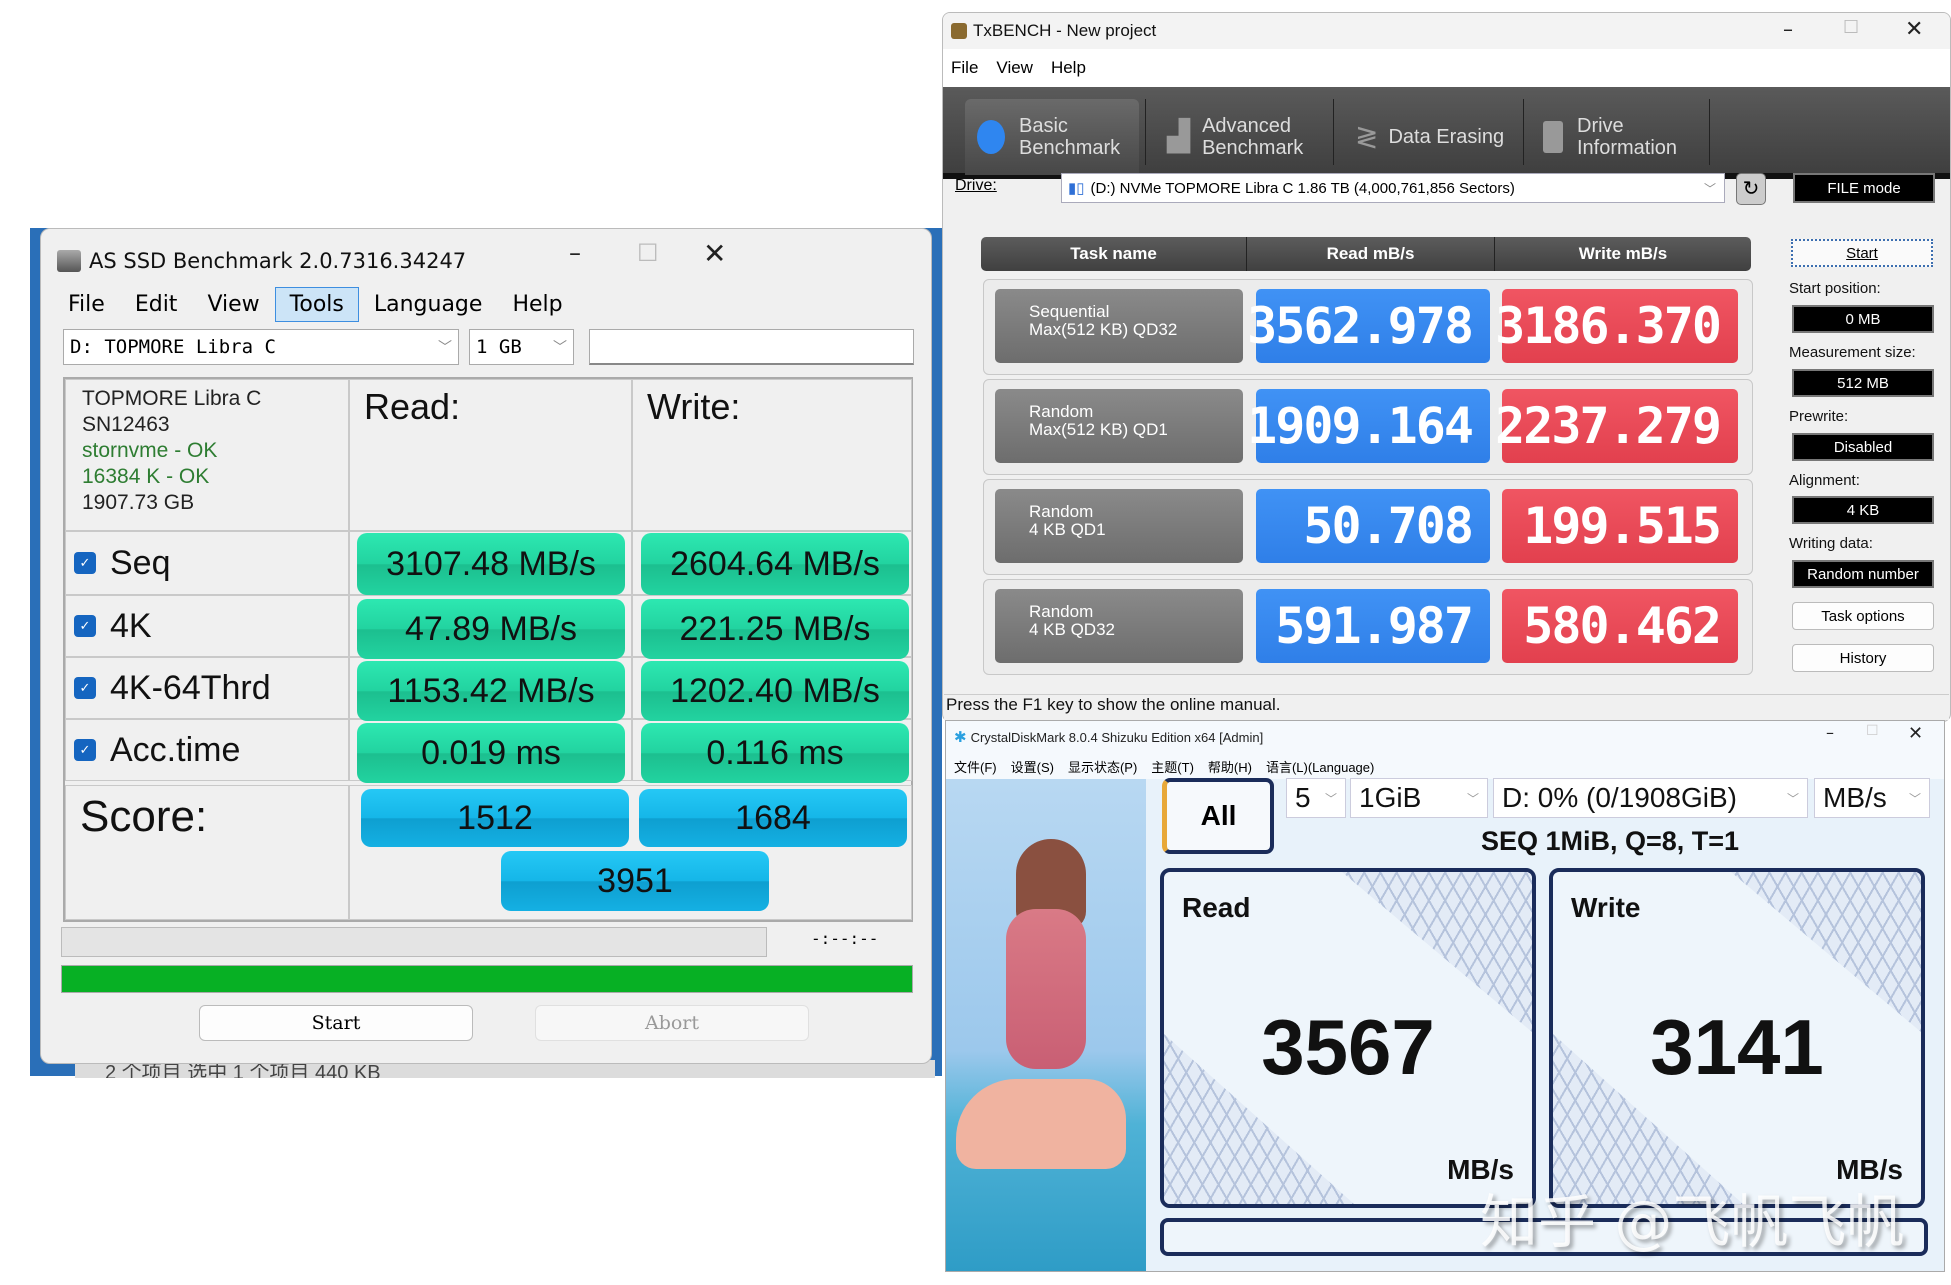 The image size is (1951, 1285). I want to click on prewrite-label: Prewrite:, so click(1819, 416).